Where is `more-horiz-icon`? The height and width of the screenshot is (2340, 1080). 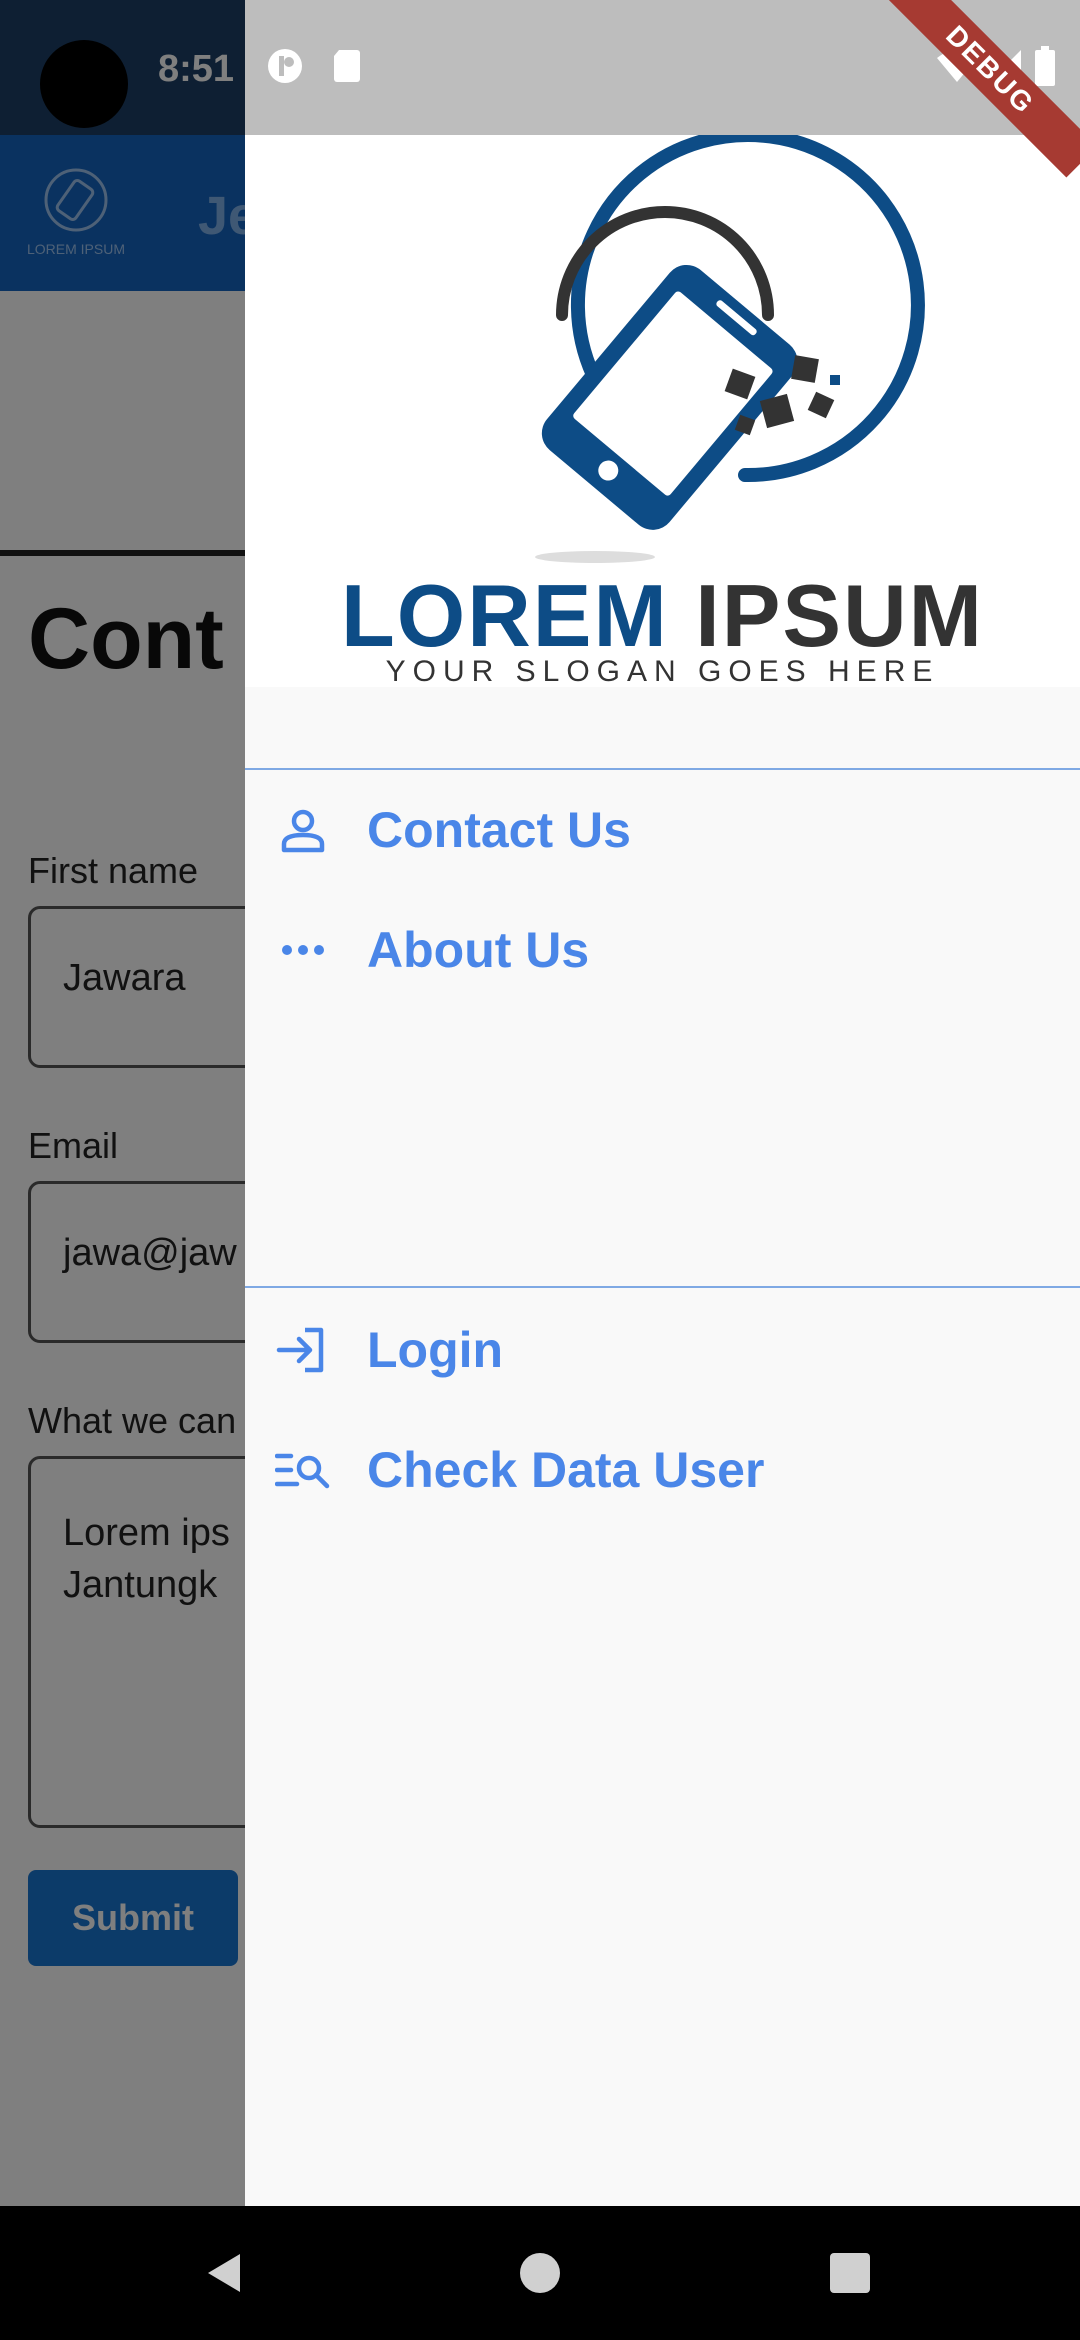
more-horiz-icon is located at coordinates (303, 950).